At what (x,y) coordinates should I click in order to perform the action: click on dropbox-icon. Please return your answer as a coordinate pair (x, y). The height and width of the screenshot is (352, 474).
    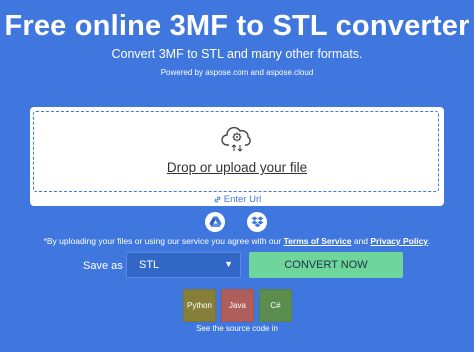
    Looking at the image, I should click on (257, 222).